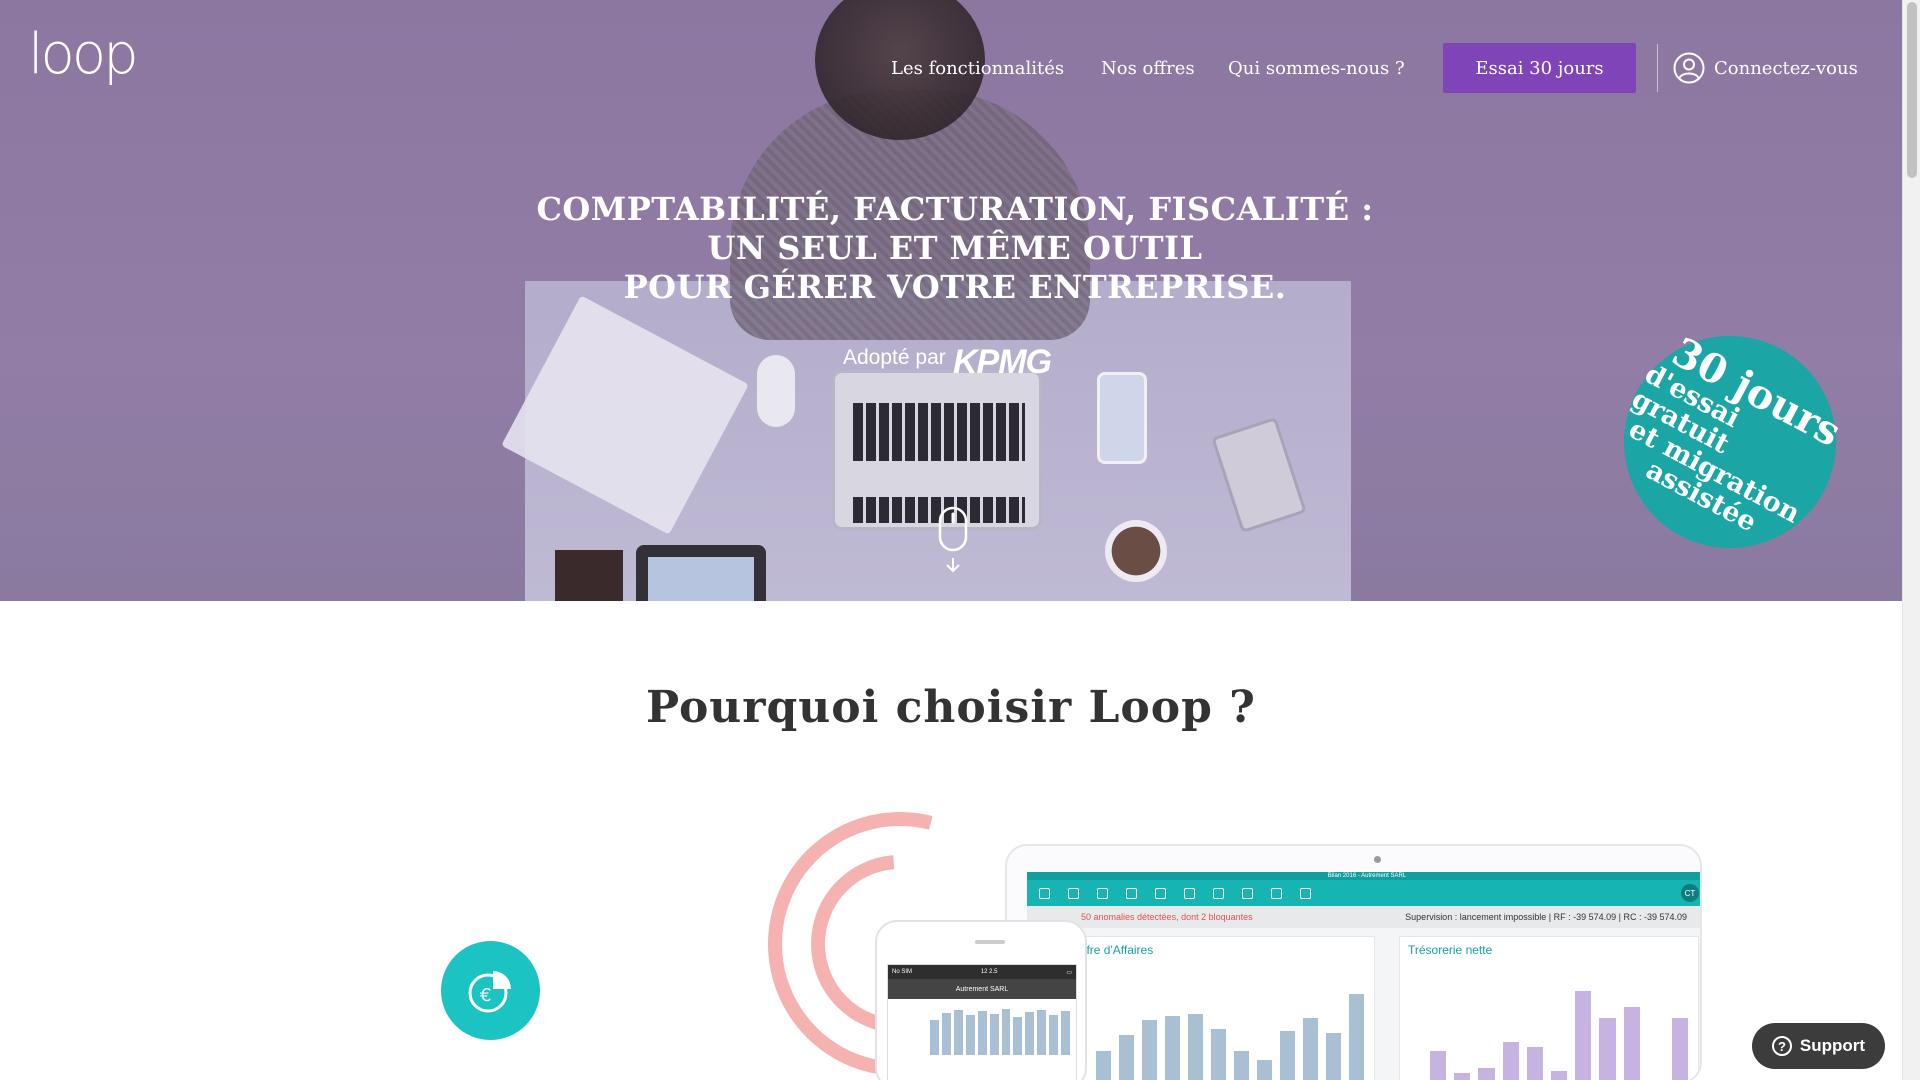 The height and width of the screenshot is (1080, 1920). What do you see at coordinates (953, 540) in the screenshot?
I see `scroll-down-icon` at bounding box center [953, 540].